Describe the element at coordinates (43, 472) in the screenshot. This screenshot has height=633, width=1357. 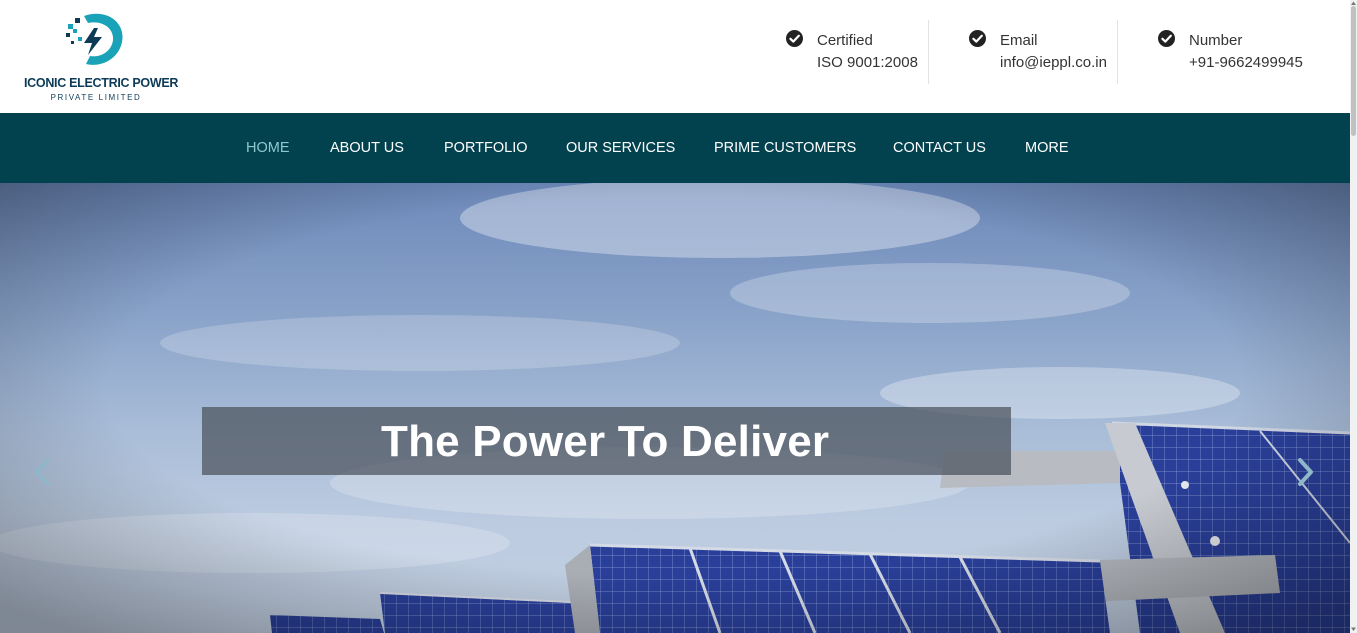
I see `chevron-left-icon` at that location.